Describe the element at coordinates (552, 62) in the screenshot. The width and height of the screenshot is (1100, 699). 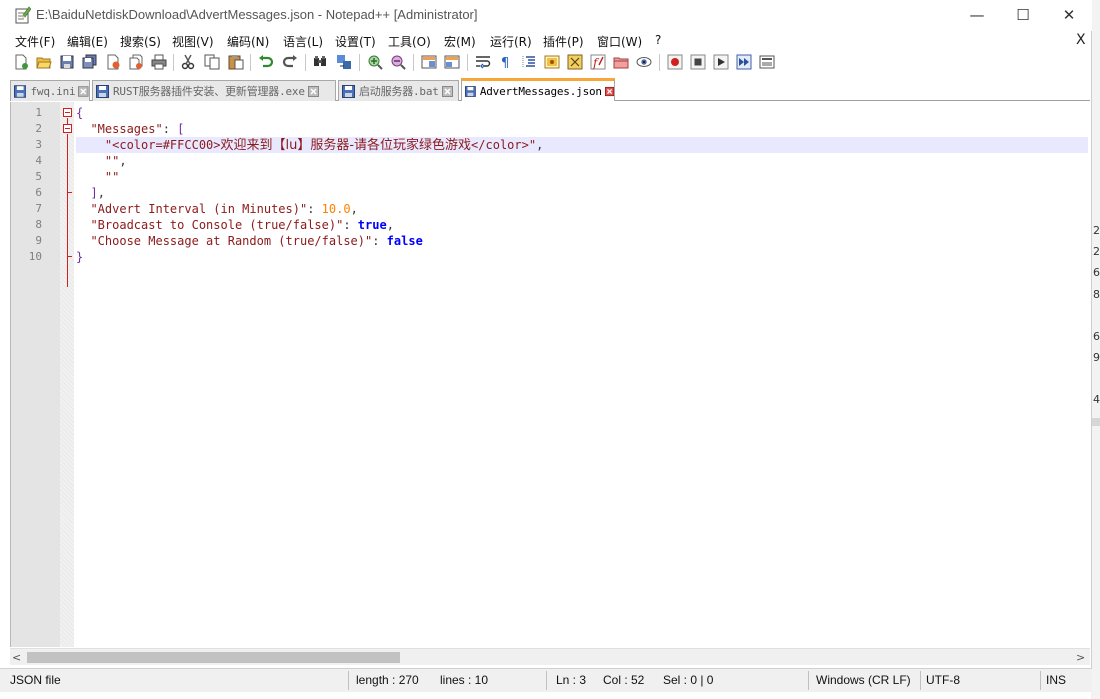
I see `user-lang-icon` at that location.